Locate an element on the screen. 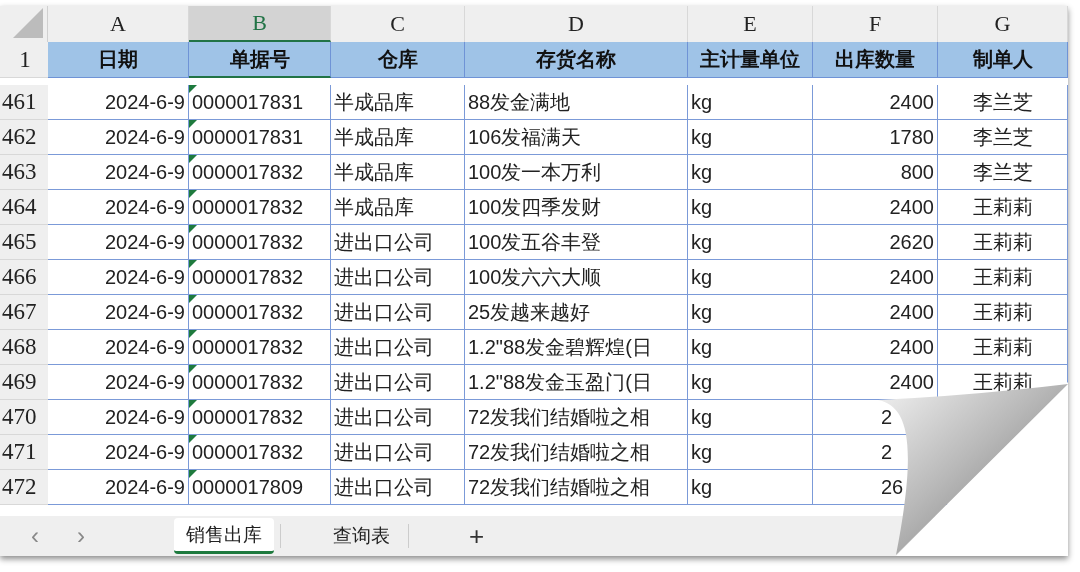 The image size is (1080, 572). row-number: 466 is located at coordinates (24, 277).